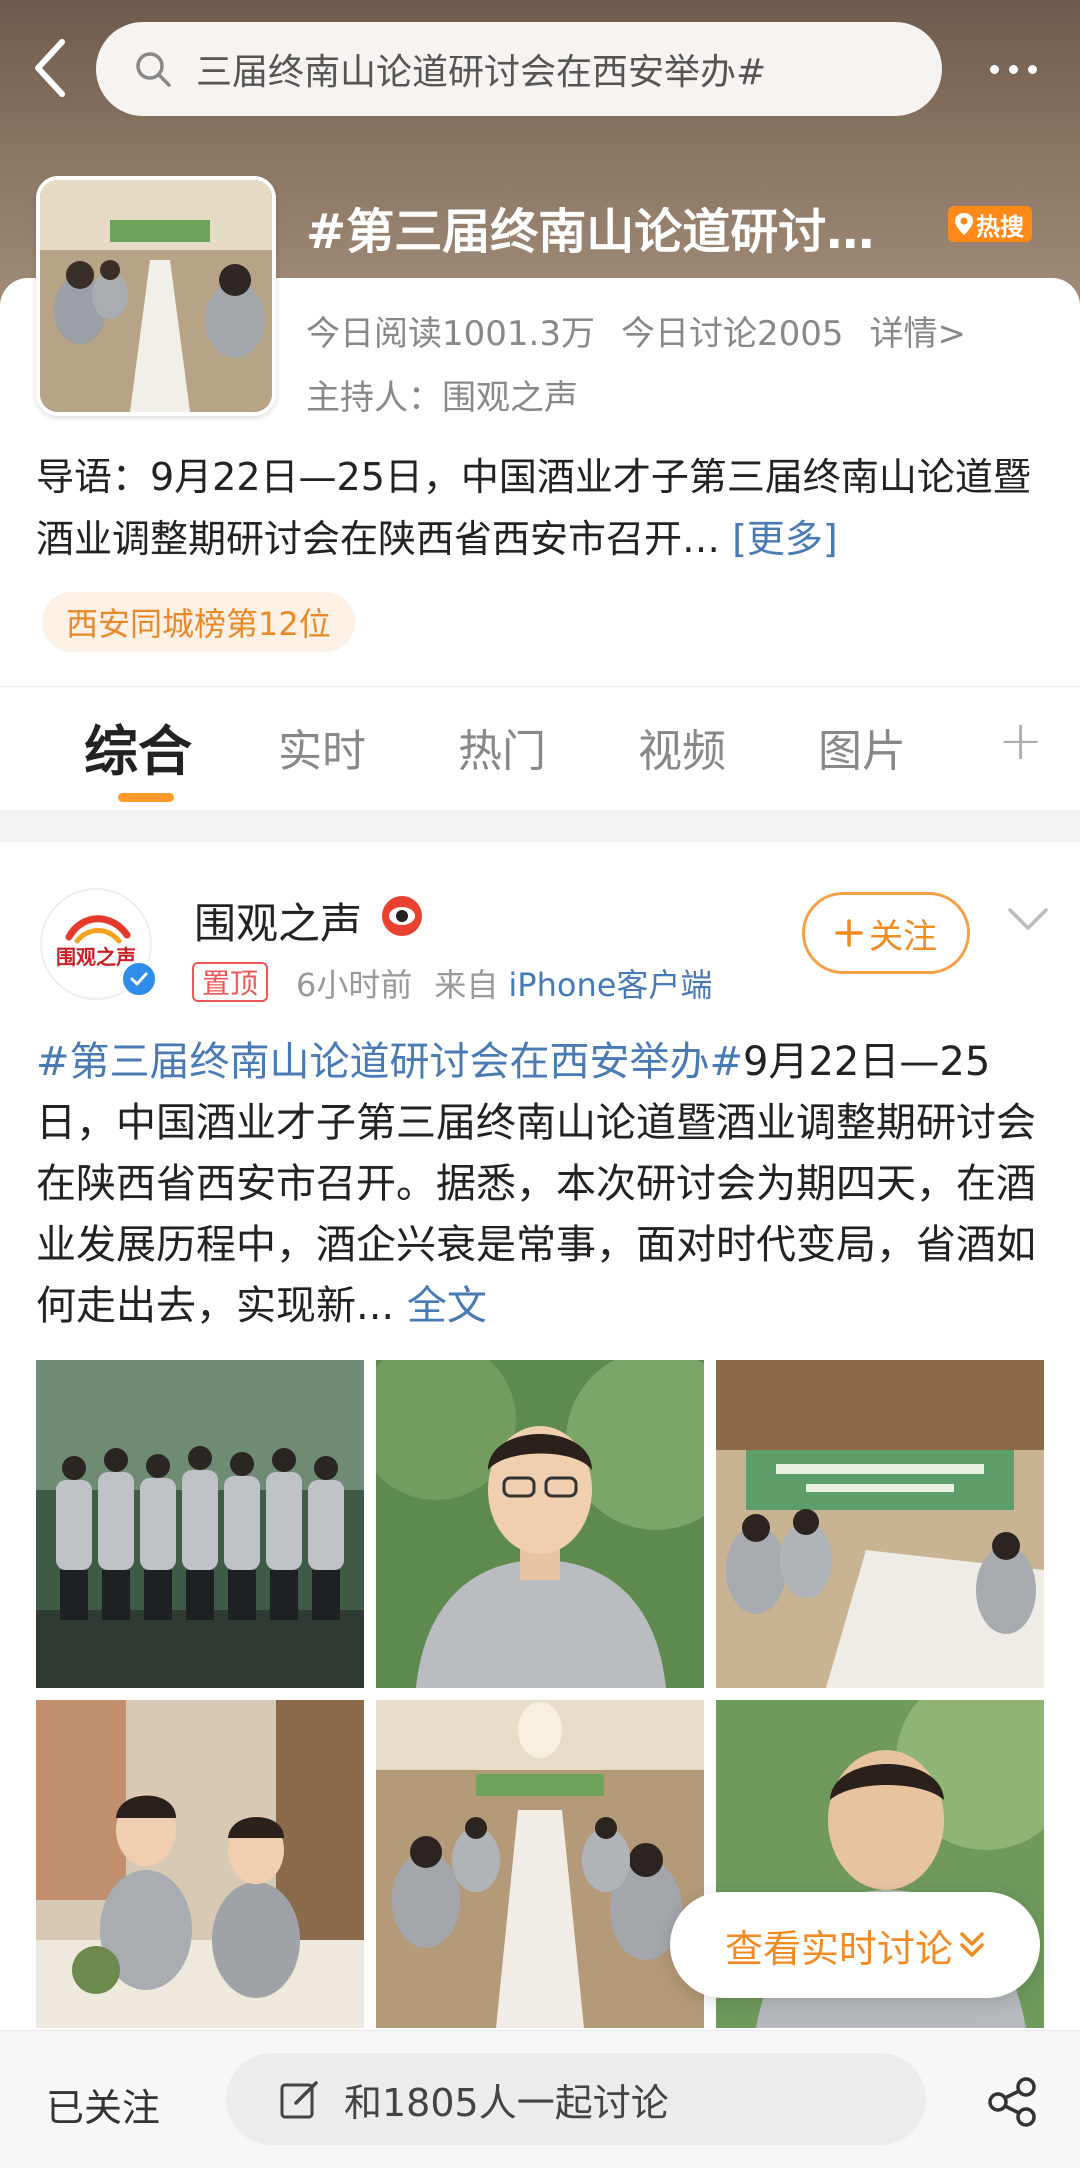 This screenshot has width=1080, height=2168. I want to click on location-pin-icon, so click(964, 224).